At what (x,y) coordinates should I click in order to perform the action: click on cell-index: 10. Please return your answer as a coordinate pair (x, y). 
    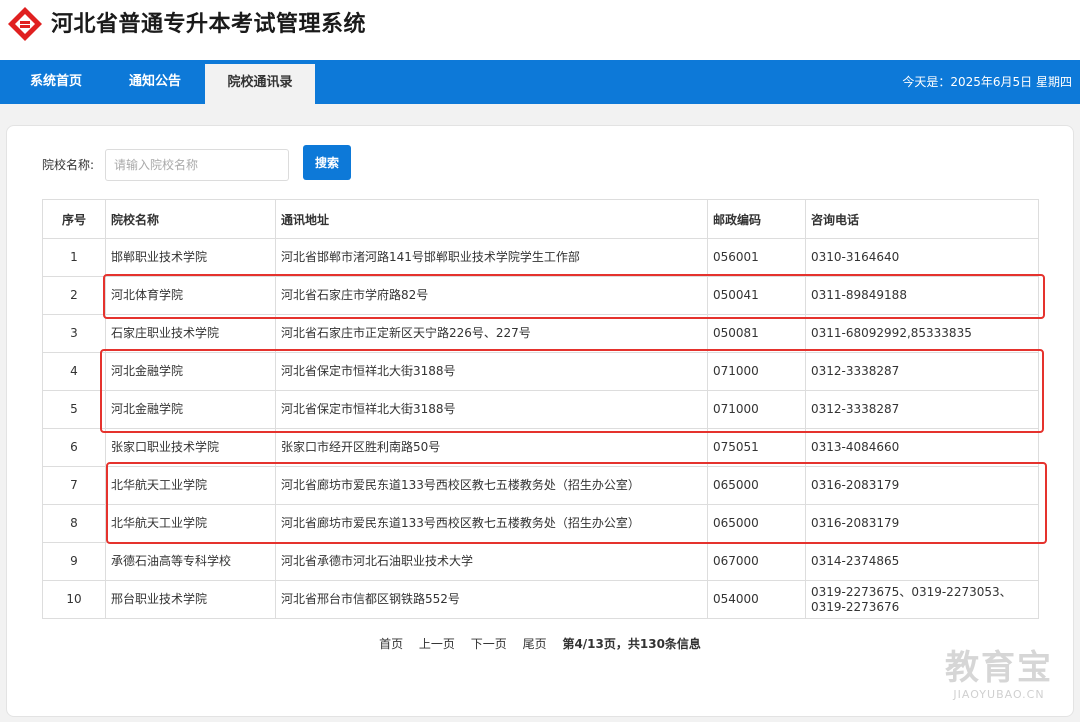
    Looking at the image, I should click on (74, 599).